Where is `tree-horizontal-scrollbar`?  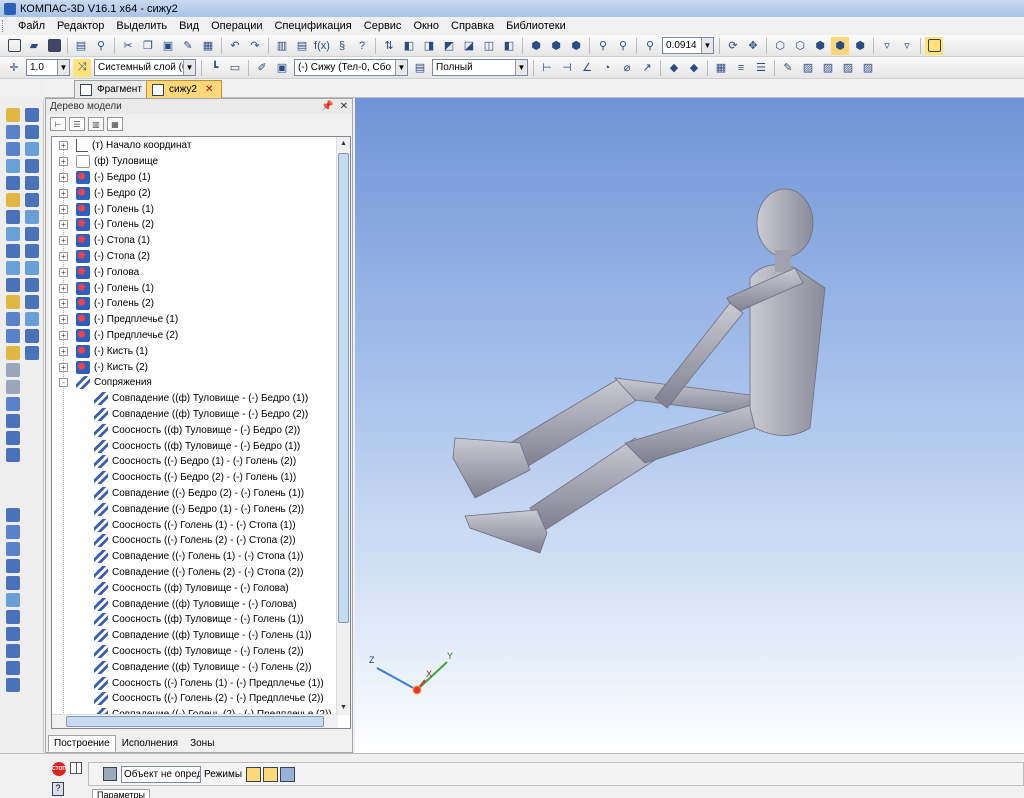
tree-horizontal-scrollbar is located at coordinates (195, 721).